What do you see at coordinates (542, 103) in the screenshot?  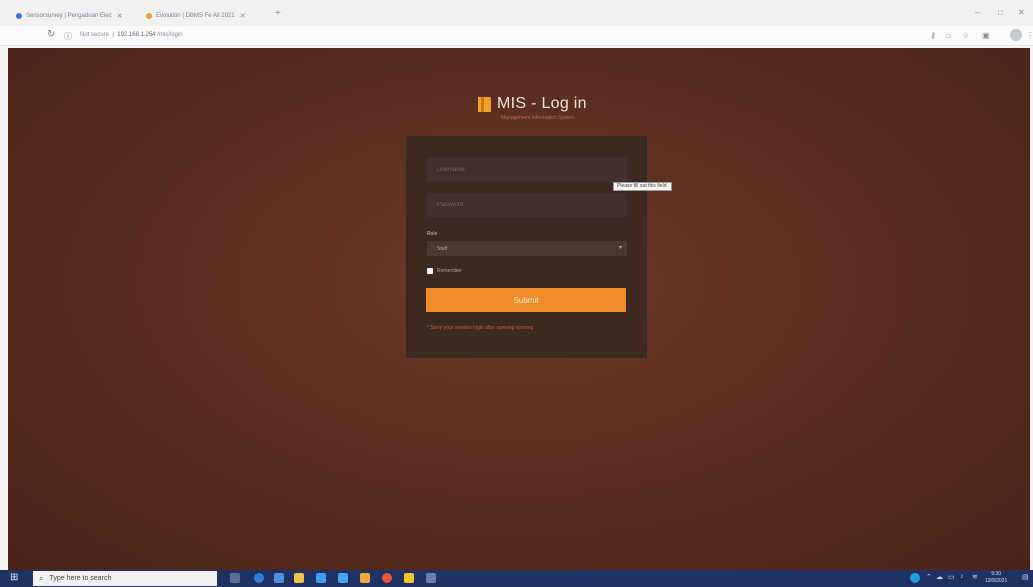 I see `page-title: MIS - Log in` at bounding box center [542, 103].